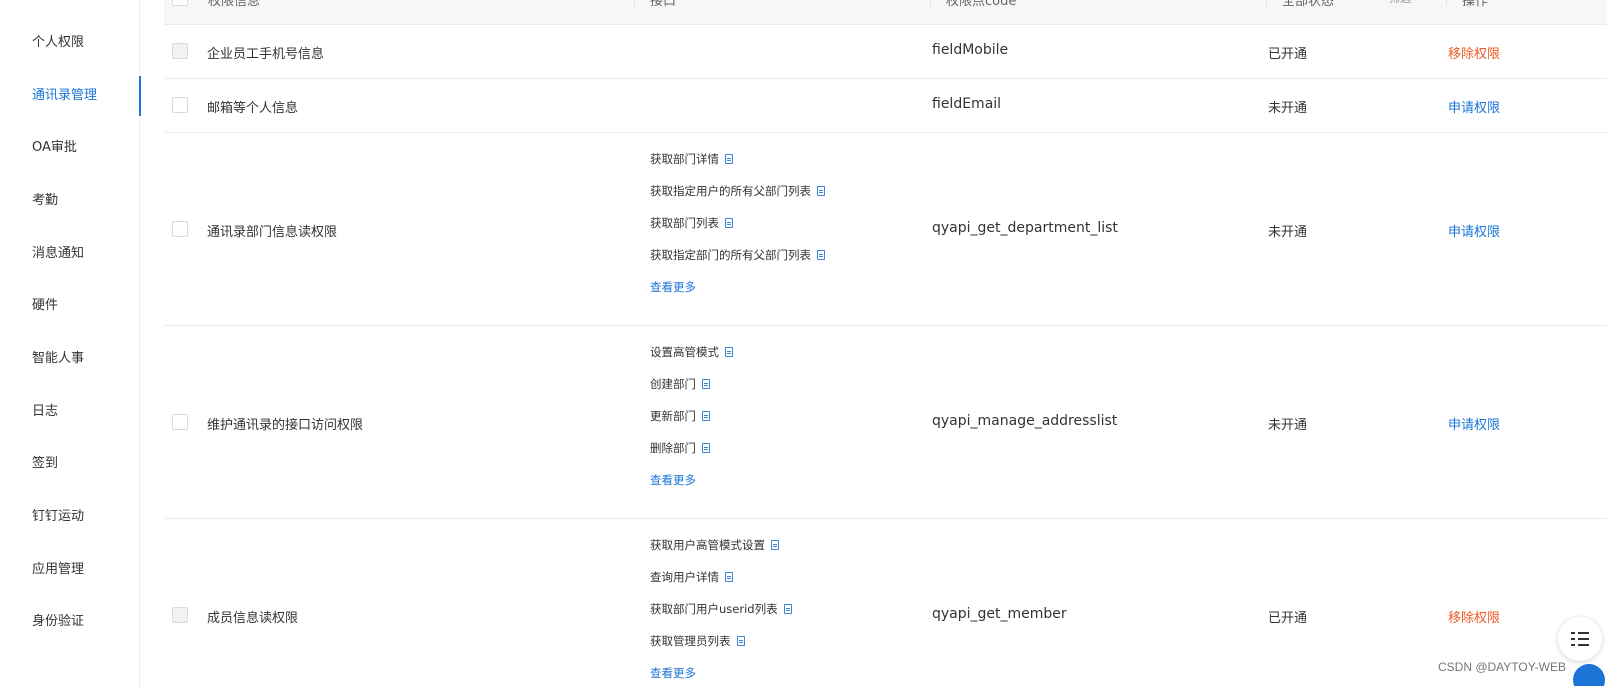  What do you see at coordinates (70, 359) in the screenshot?
I see `sidebar-item-smart-hr: 智能人事` at bounding box center [70, 359].